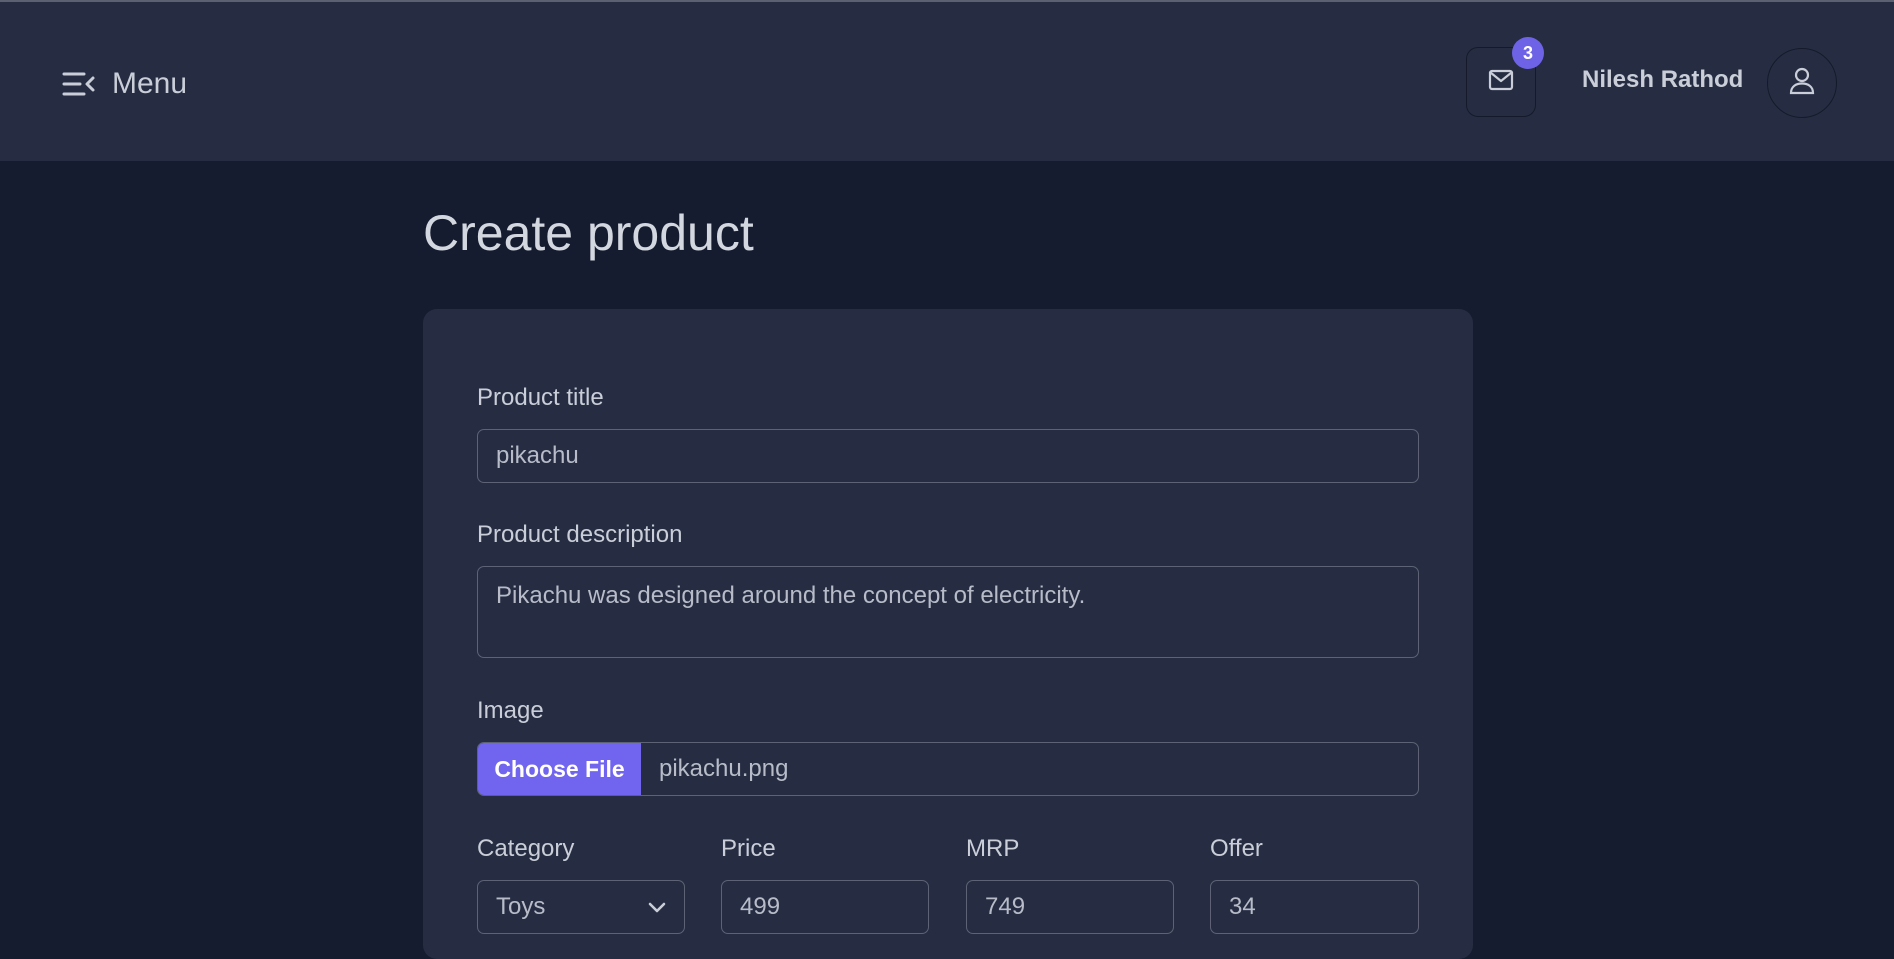 The width and height of the screenshot is (1894, 959). I want to click on product-description-label: Product description, so click(580, 534).